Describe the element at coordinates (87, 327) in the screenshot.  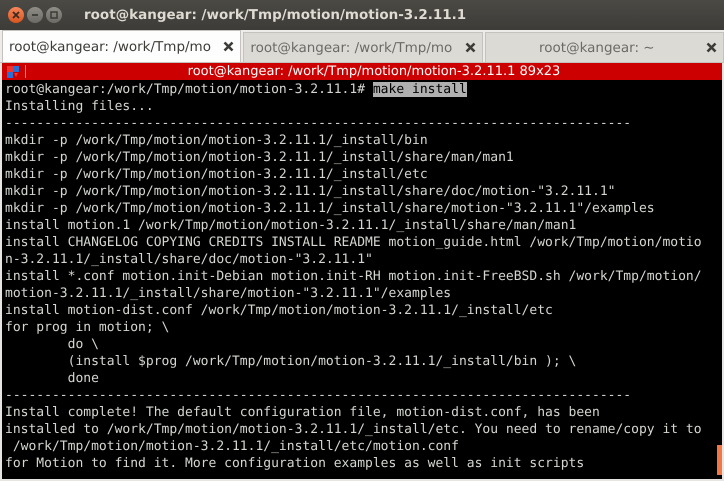
I see `output-line: for prog in motion; \` at that location.